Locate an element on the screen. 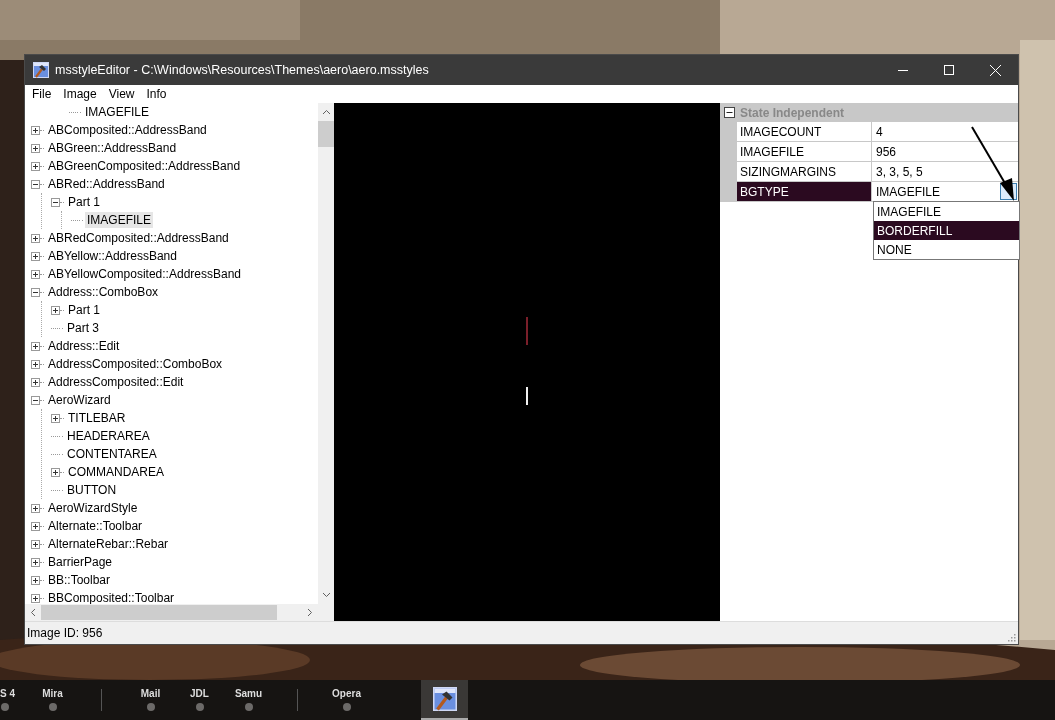  maximize-icon is located at coordinates (949, 70).